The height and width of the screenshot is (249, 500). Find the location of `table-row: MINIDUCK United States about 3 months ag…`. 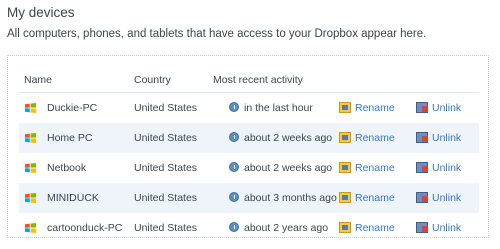

table-row: MINIDUCK United States about 3 months ag… is located at coordinates (249, 198).